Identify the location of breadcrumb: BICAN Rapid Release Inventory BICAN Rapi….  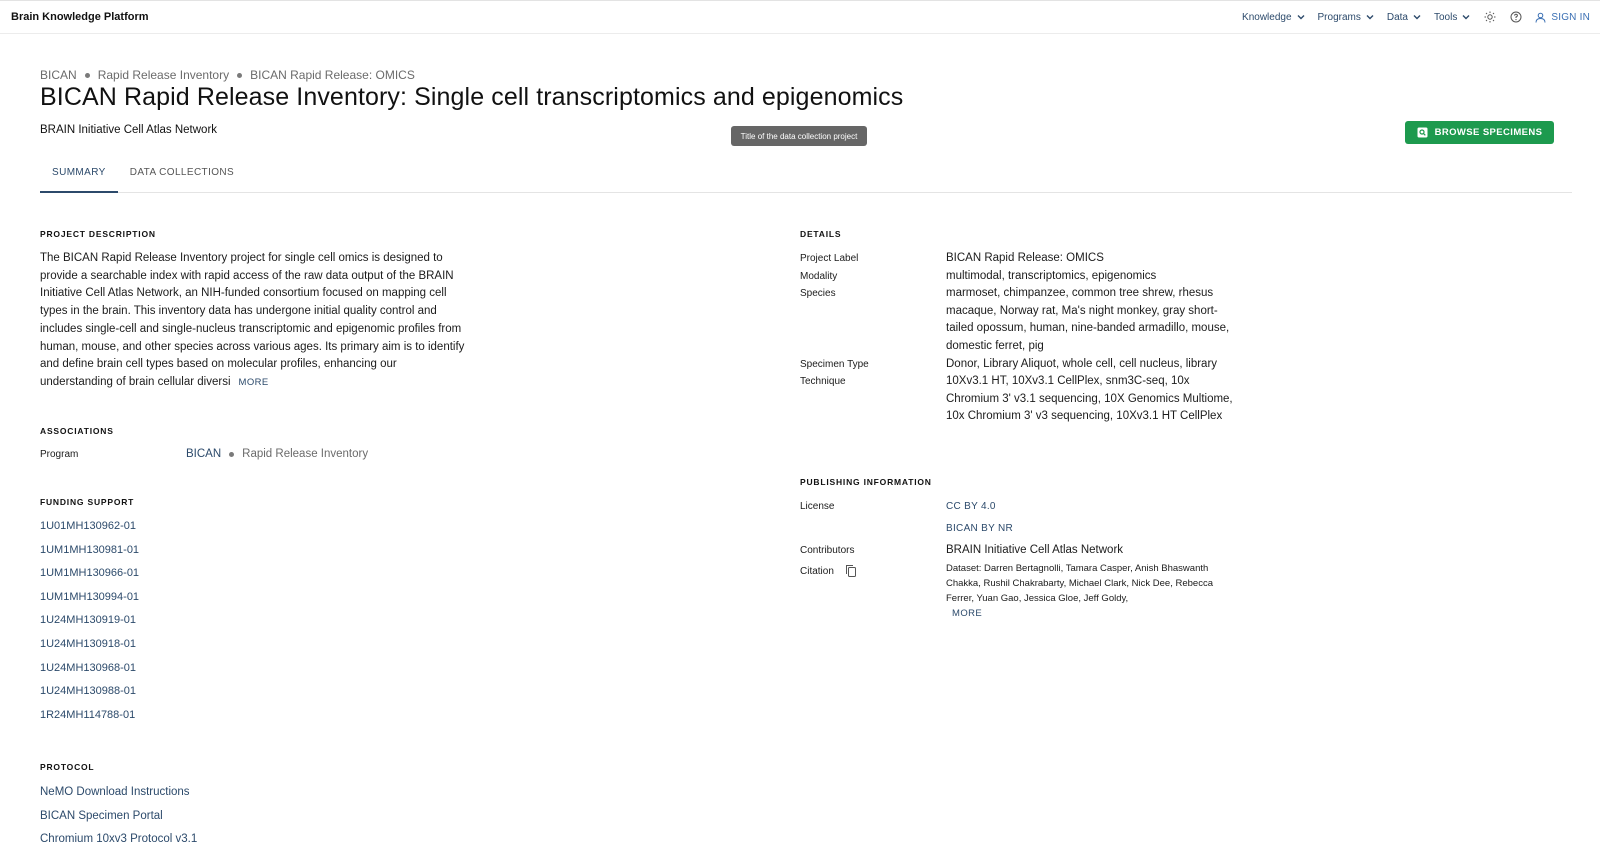
(227, 75).